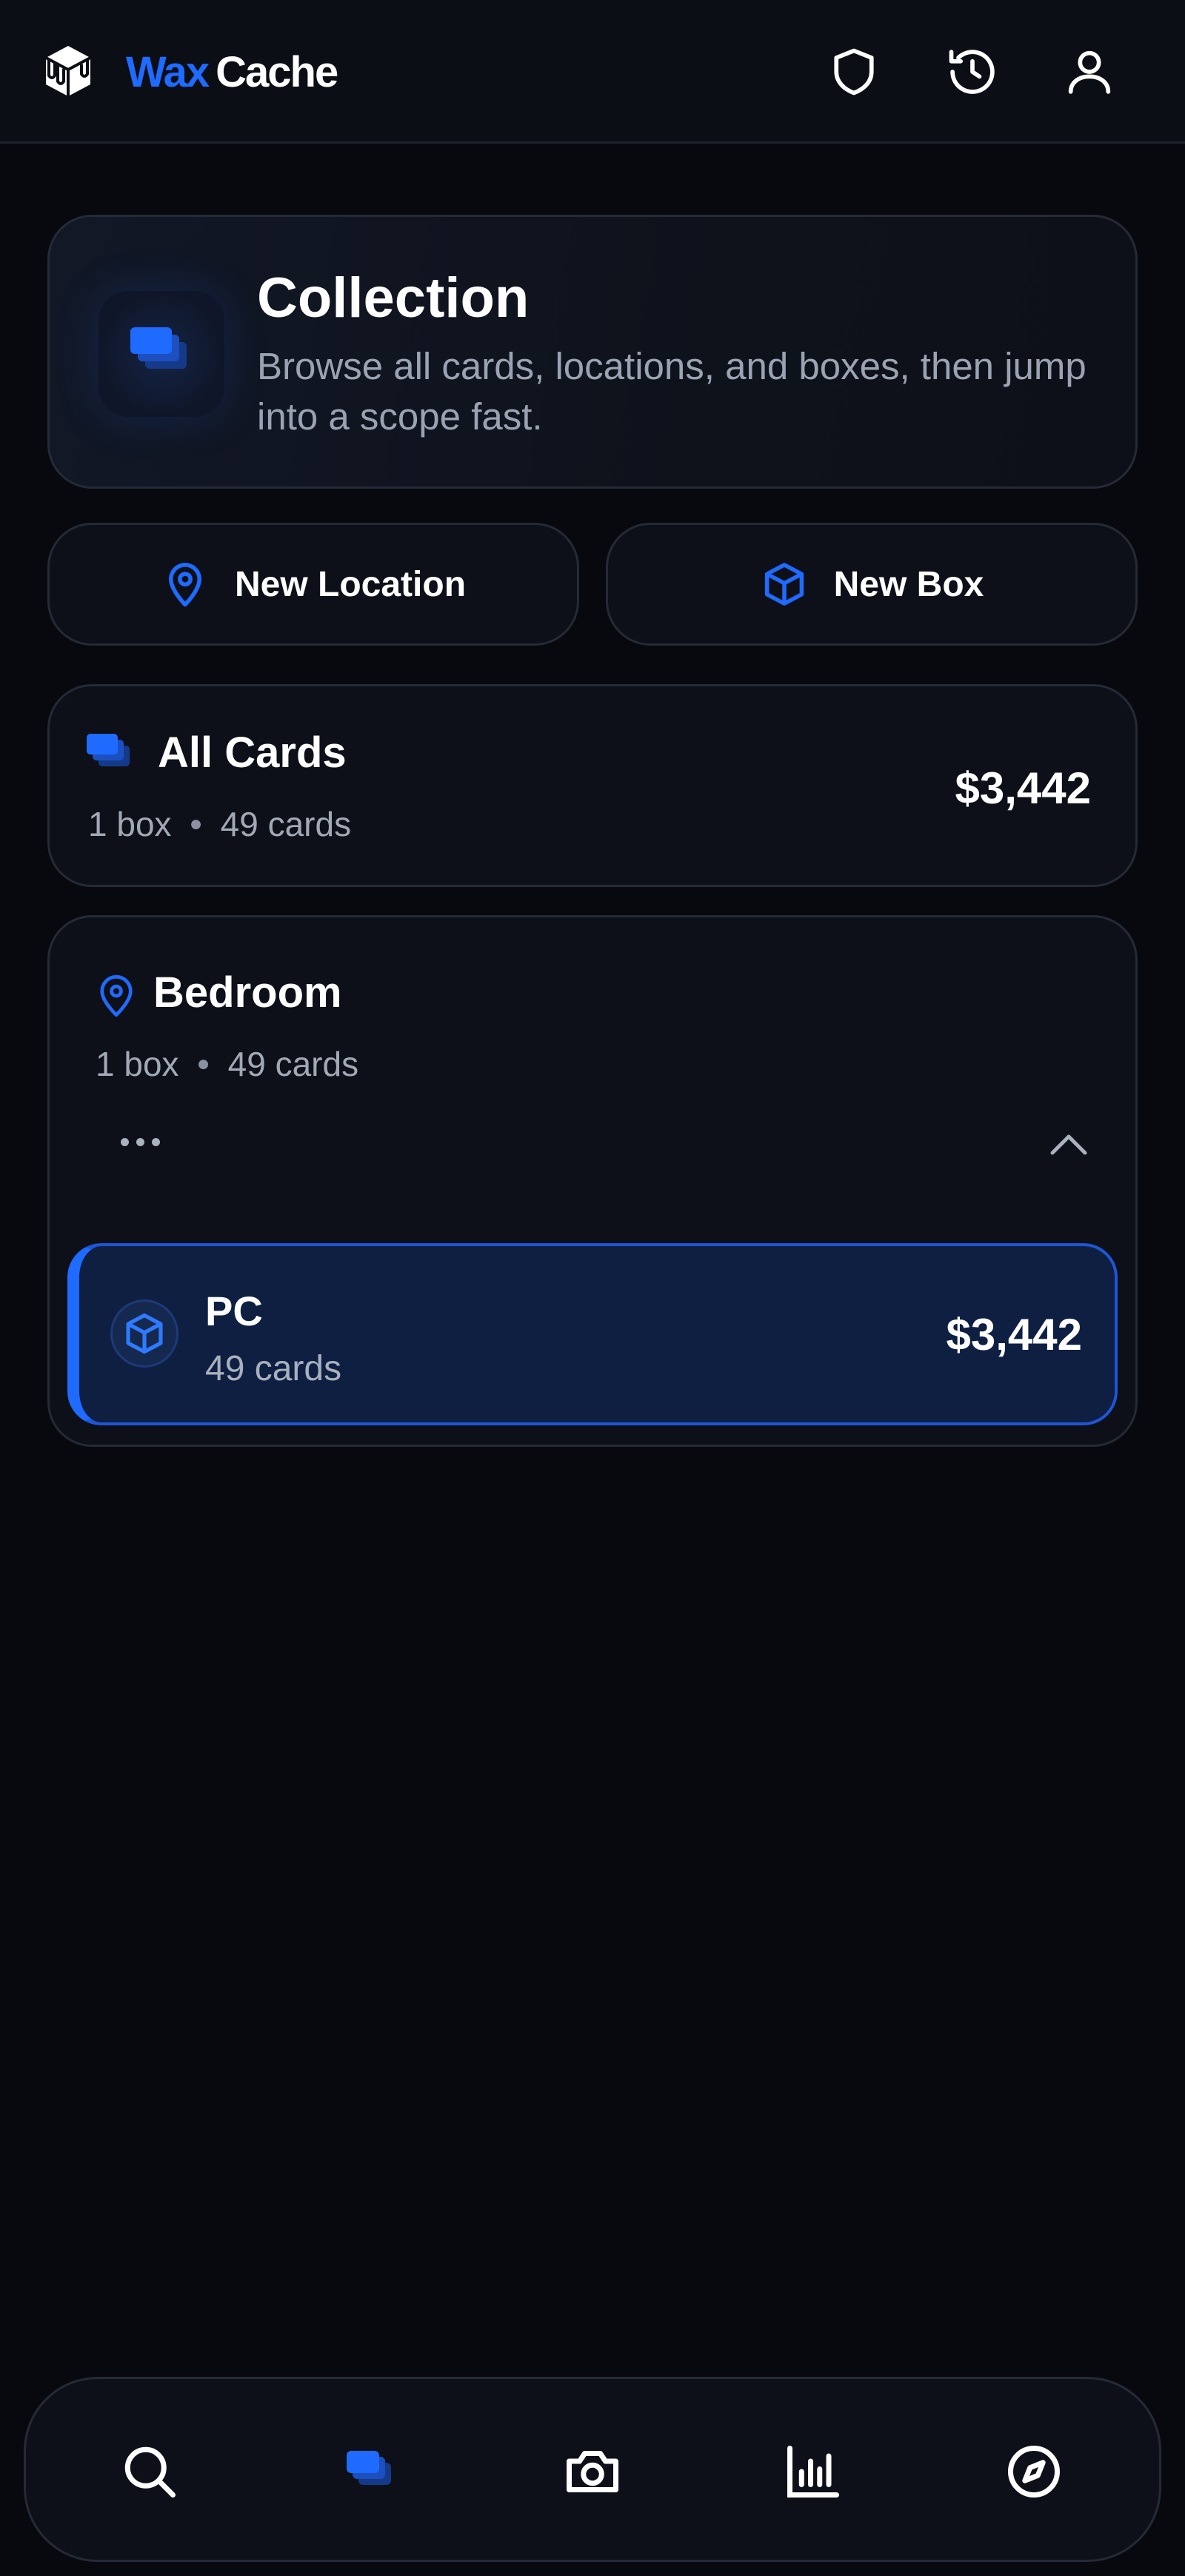 The height and width of the screenshot is (2576, 1185). I want to click on compass-icon, so click(1034, 2471).